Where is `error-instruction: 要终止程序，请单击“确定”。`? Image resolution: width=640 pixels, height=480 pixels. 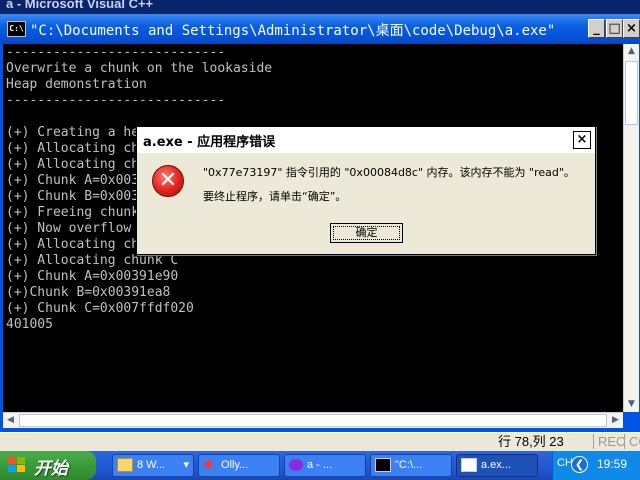
error-instruction: 要终止程序，请单击“确定”。 is located at coordinates (275, 196).